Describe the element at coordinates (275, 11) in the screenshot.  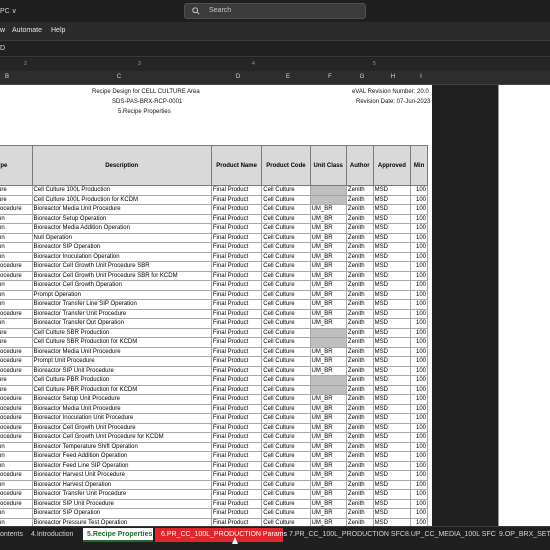
I see `search-input: Search` at that location.